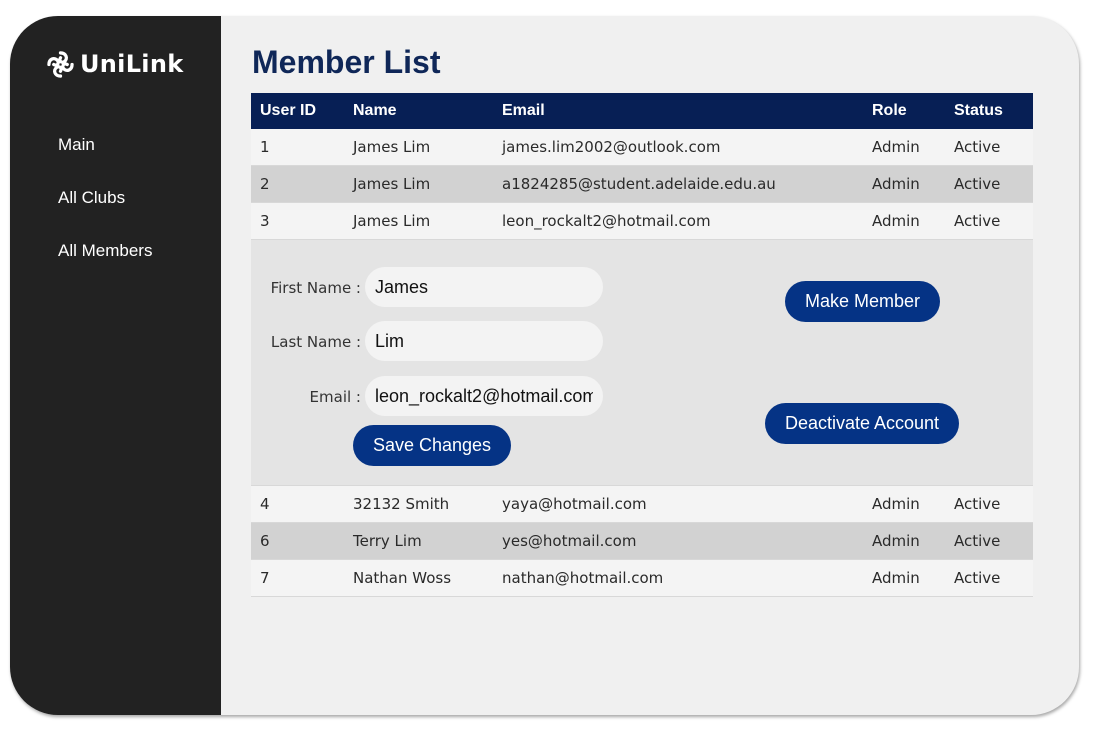 The image size is (1112, 742). I want to click on first-name-field, so click(484, 287).